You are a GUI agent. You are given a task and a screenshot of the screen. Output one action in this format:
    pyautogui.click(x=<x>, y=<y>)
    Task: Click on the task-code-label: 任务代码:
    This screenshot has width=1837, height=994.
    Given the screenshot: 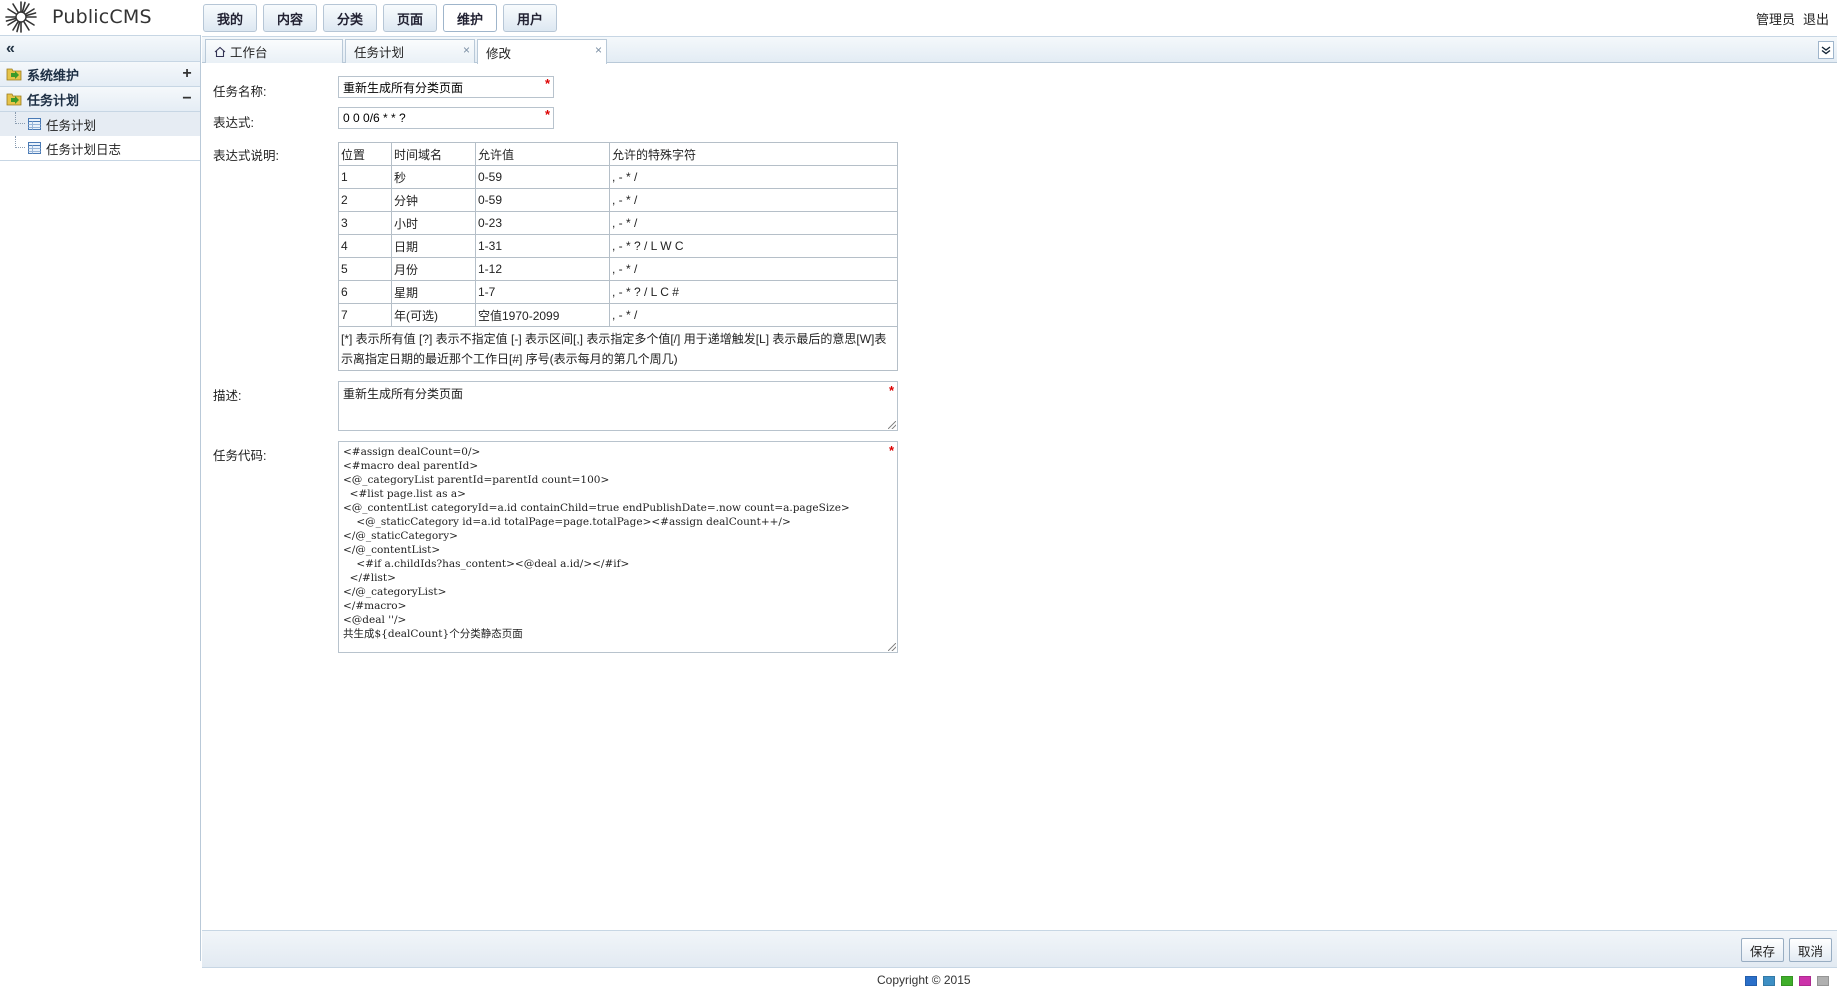 What is the action you would take?
    pyautogui.click(x=240, y=456)
    